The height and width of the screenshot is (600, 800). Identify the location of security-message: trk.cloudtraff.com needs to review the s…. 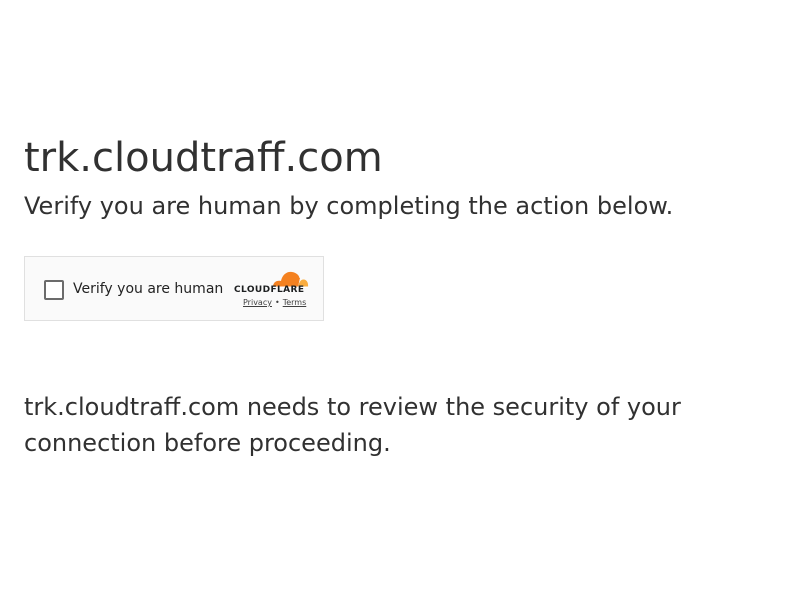
(352, 425).